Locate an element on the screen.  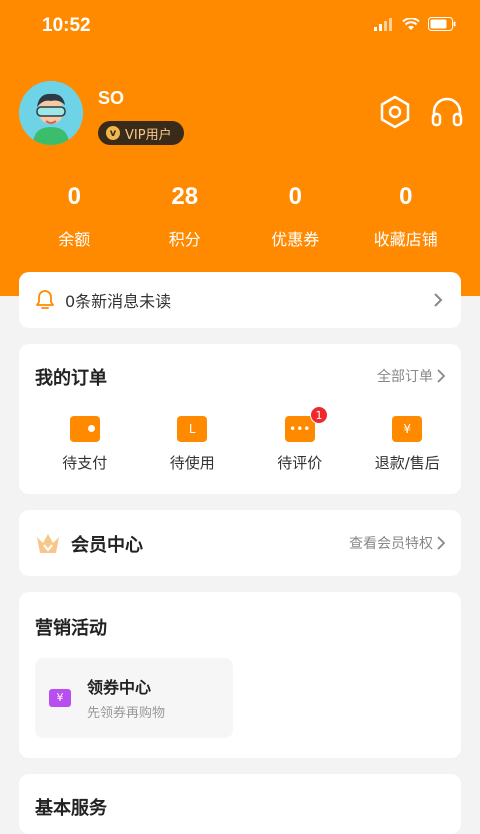
coupon-center-title: 领券中心 is located at coordinates (119, 687).